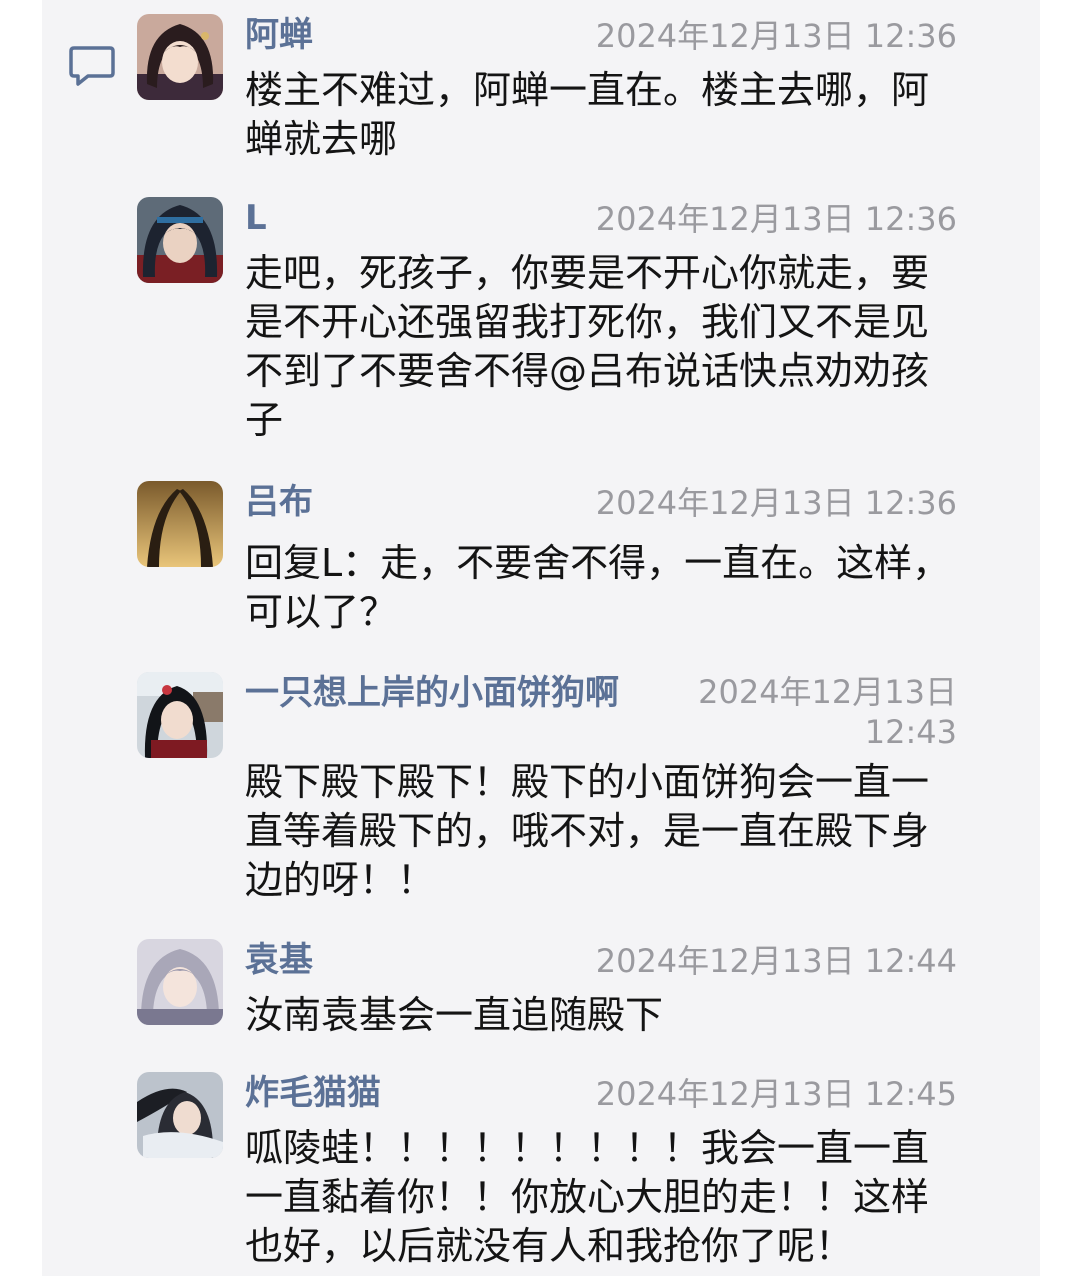 This screenshot has width=1079, height=1276. I want to click on user-name: 吕布, so click(279, 502).